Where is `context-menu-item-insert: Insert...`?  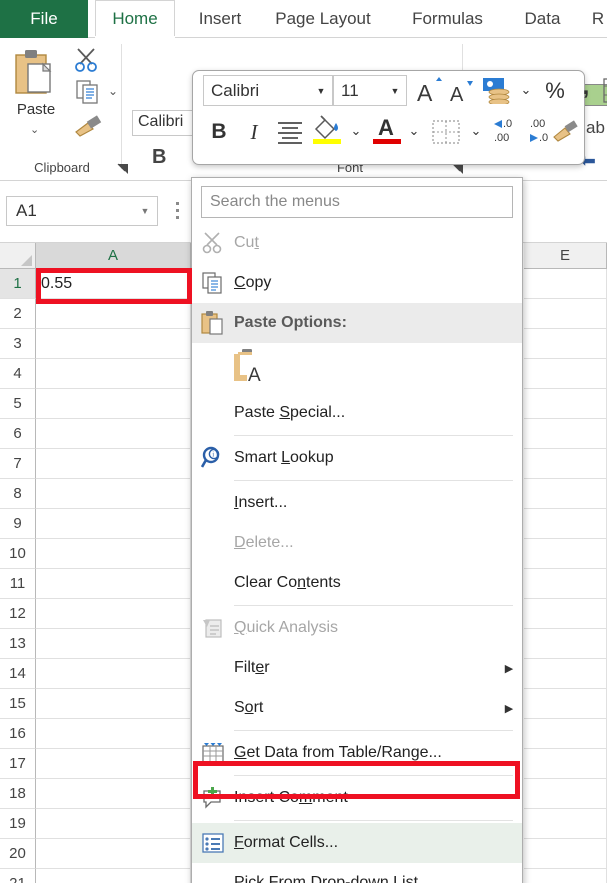
context-menu-item-insert: Insert... is located at coordinates (357, 503).